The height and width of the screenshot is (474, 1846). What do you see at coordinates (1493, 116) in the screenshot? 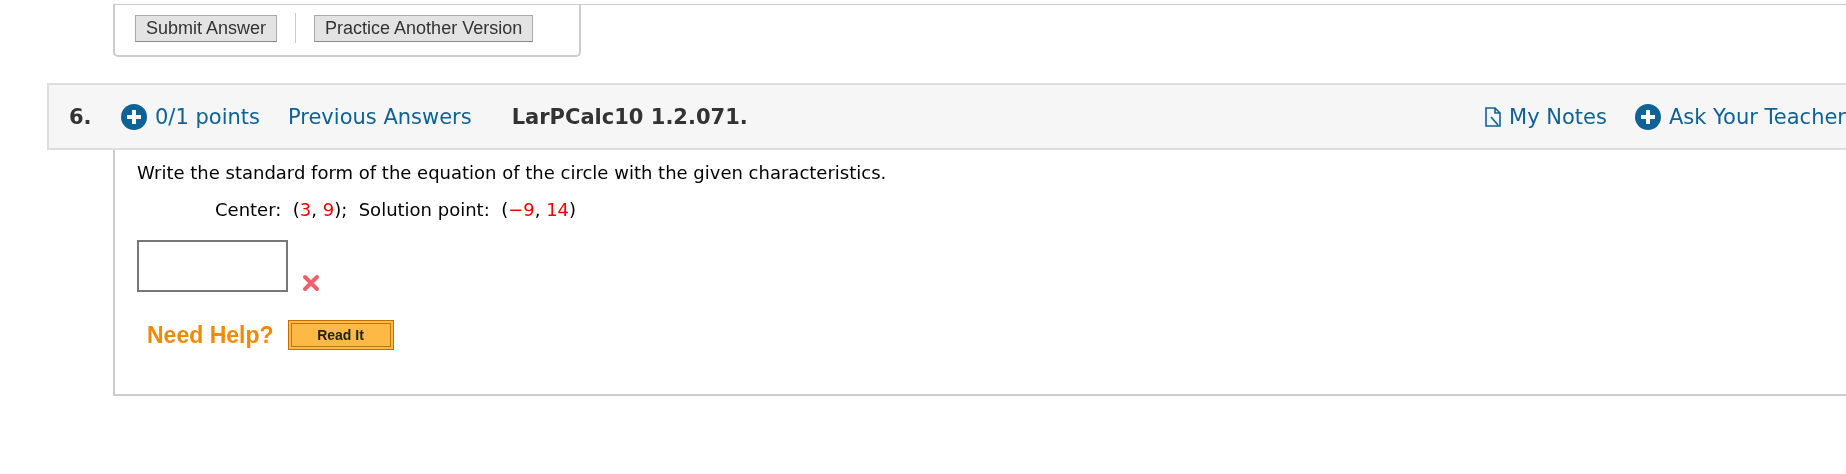
I see `note-icon` at bounding box center [1493, 116].